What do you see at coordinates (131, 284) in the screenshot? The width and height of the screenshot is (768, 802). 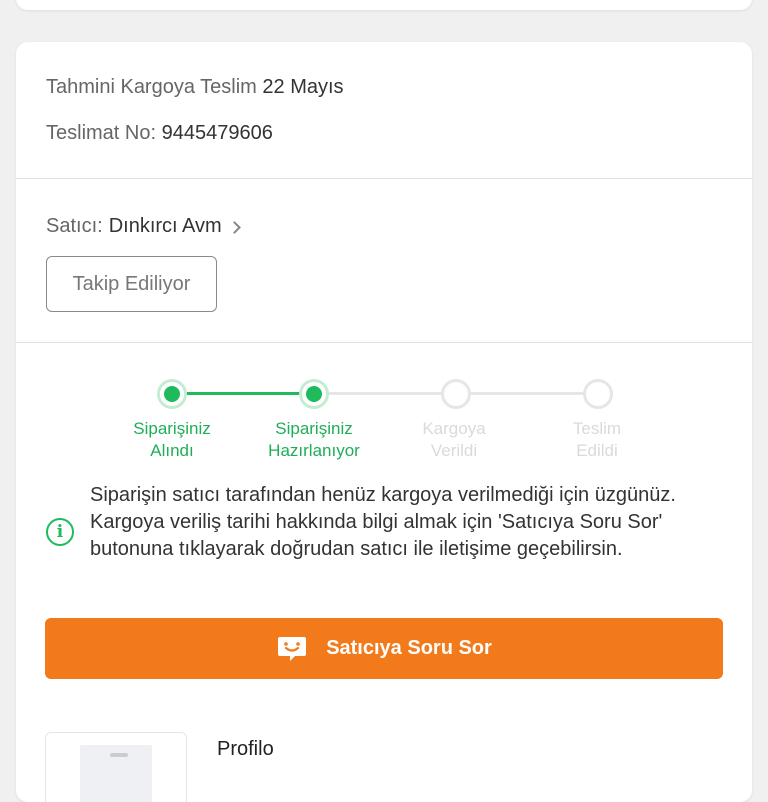 I see `follow-seller-button: Takip Ediliyor` at bounding box center [131, 284].